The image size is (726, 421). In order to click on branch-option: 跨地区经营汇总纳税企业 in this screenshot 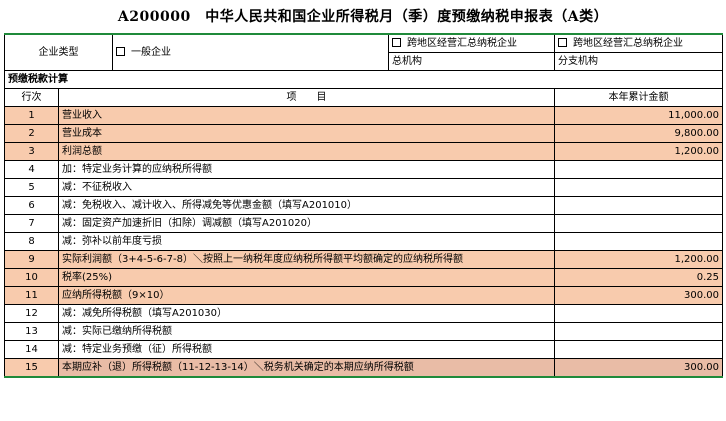, I will do `click(638, 43)`.